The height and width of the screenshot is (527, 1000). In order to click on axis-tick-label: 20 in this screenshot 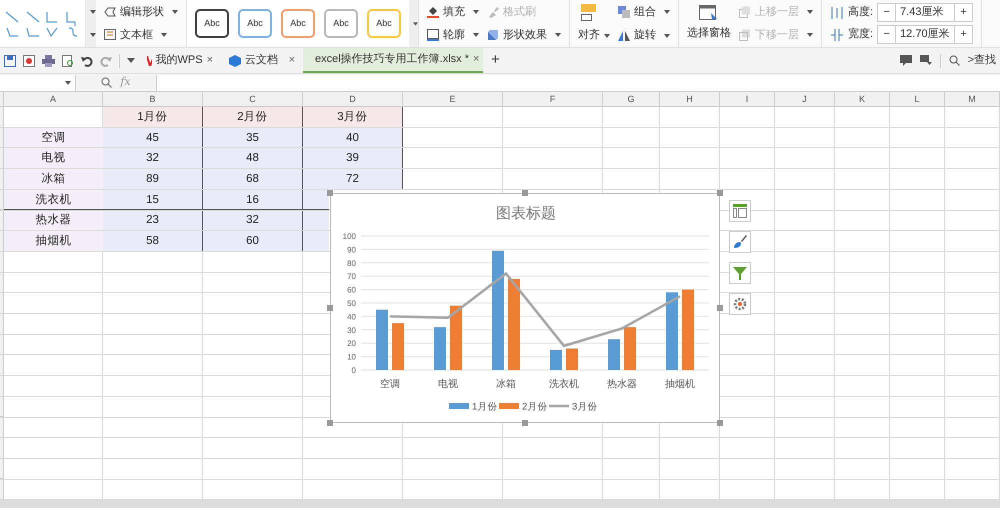, I will do `click(351, 343)`.